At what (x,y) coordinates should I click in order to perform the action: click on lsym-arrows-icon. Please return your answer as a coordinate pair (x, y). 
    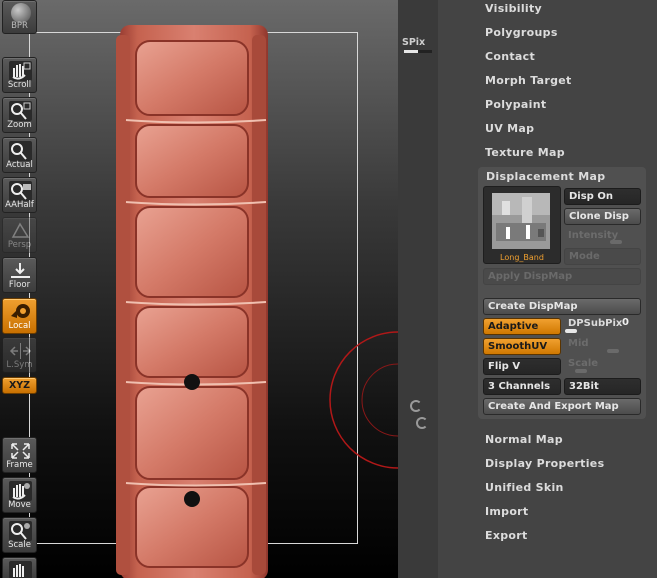
    Looking at the image, I should click on (20, 351).